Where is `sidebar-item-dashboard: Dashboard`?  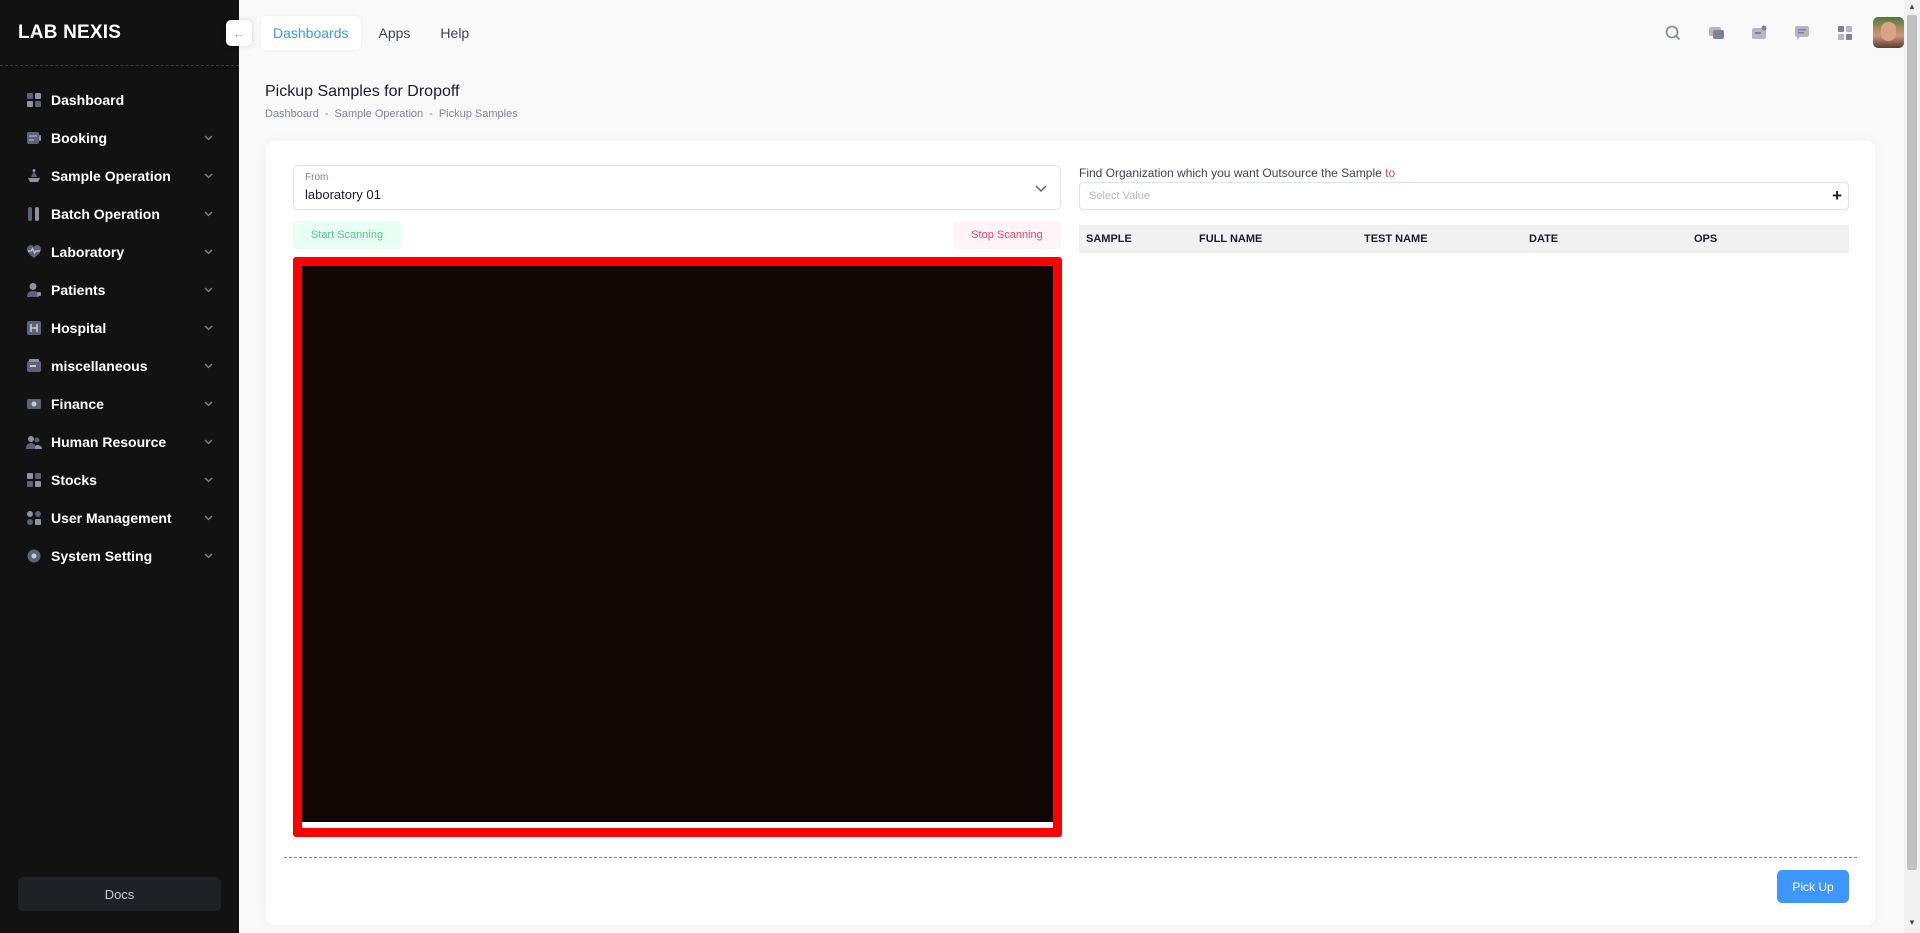
sidebar-item-dashboard: Dashboard is located at coordinates (119, 100).